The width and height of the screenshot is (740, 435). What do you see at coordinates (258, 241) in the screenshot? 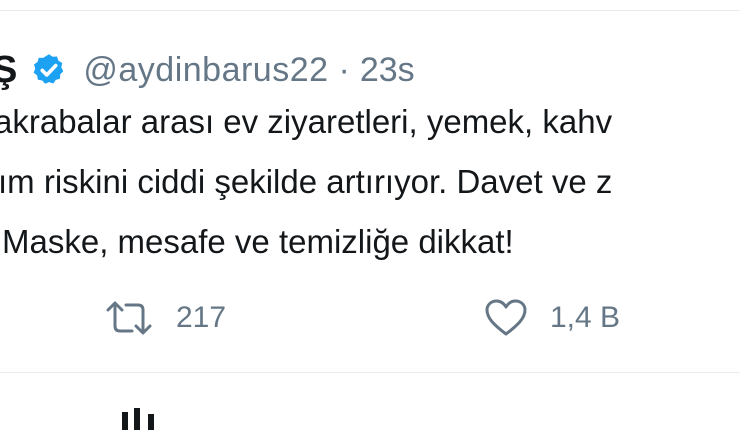
I see `tweet-text-line: Maske, mesafe ve temizliğe dikkat!` at bounding box center [258, 241].